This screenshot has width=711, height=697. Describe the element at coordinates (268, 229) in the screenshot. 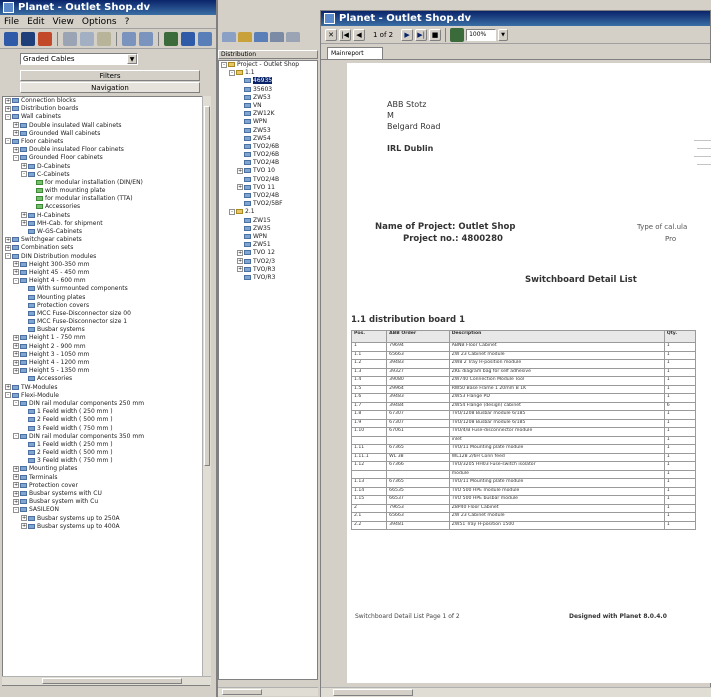

I see `tree-node: ZW35` at that location.